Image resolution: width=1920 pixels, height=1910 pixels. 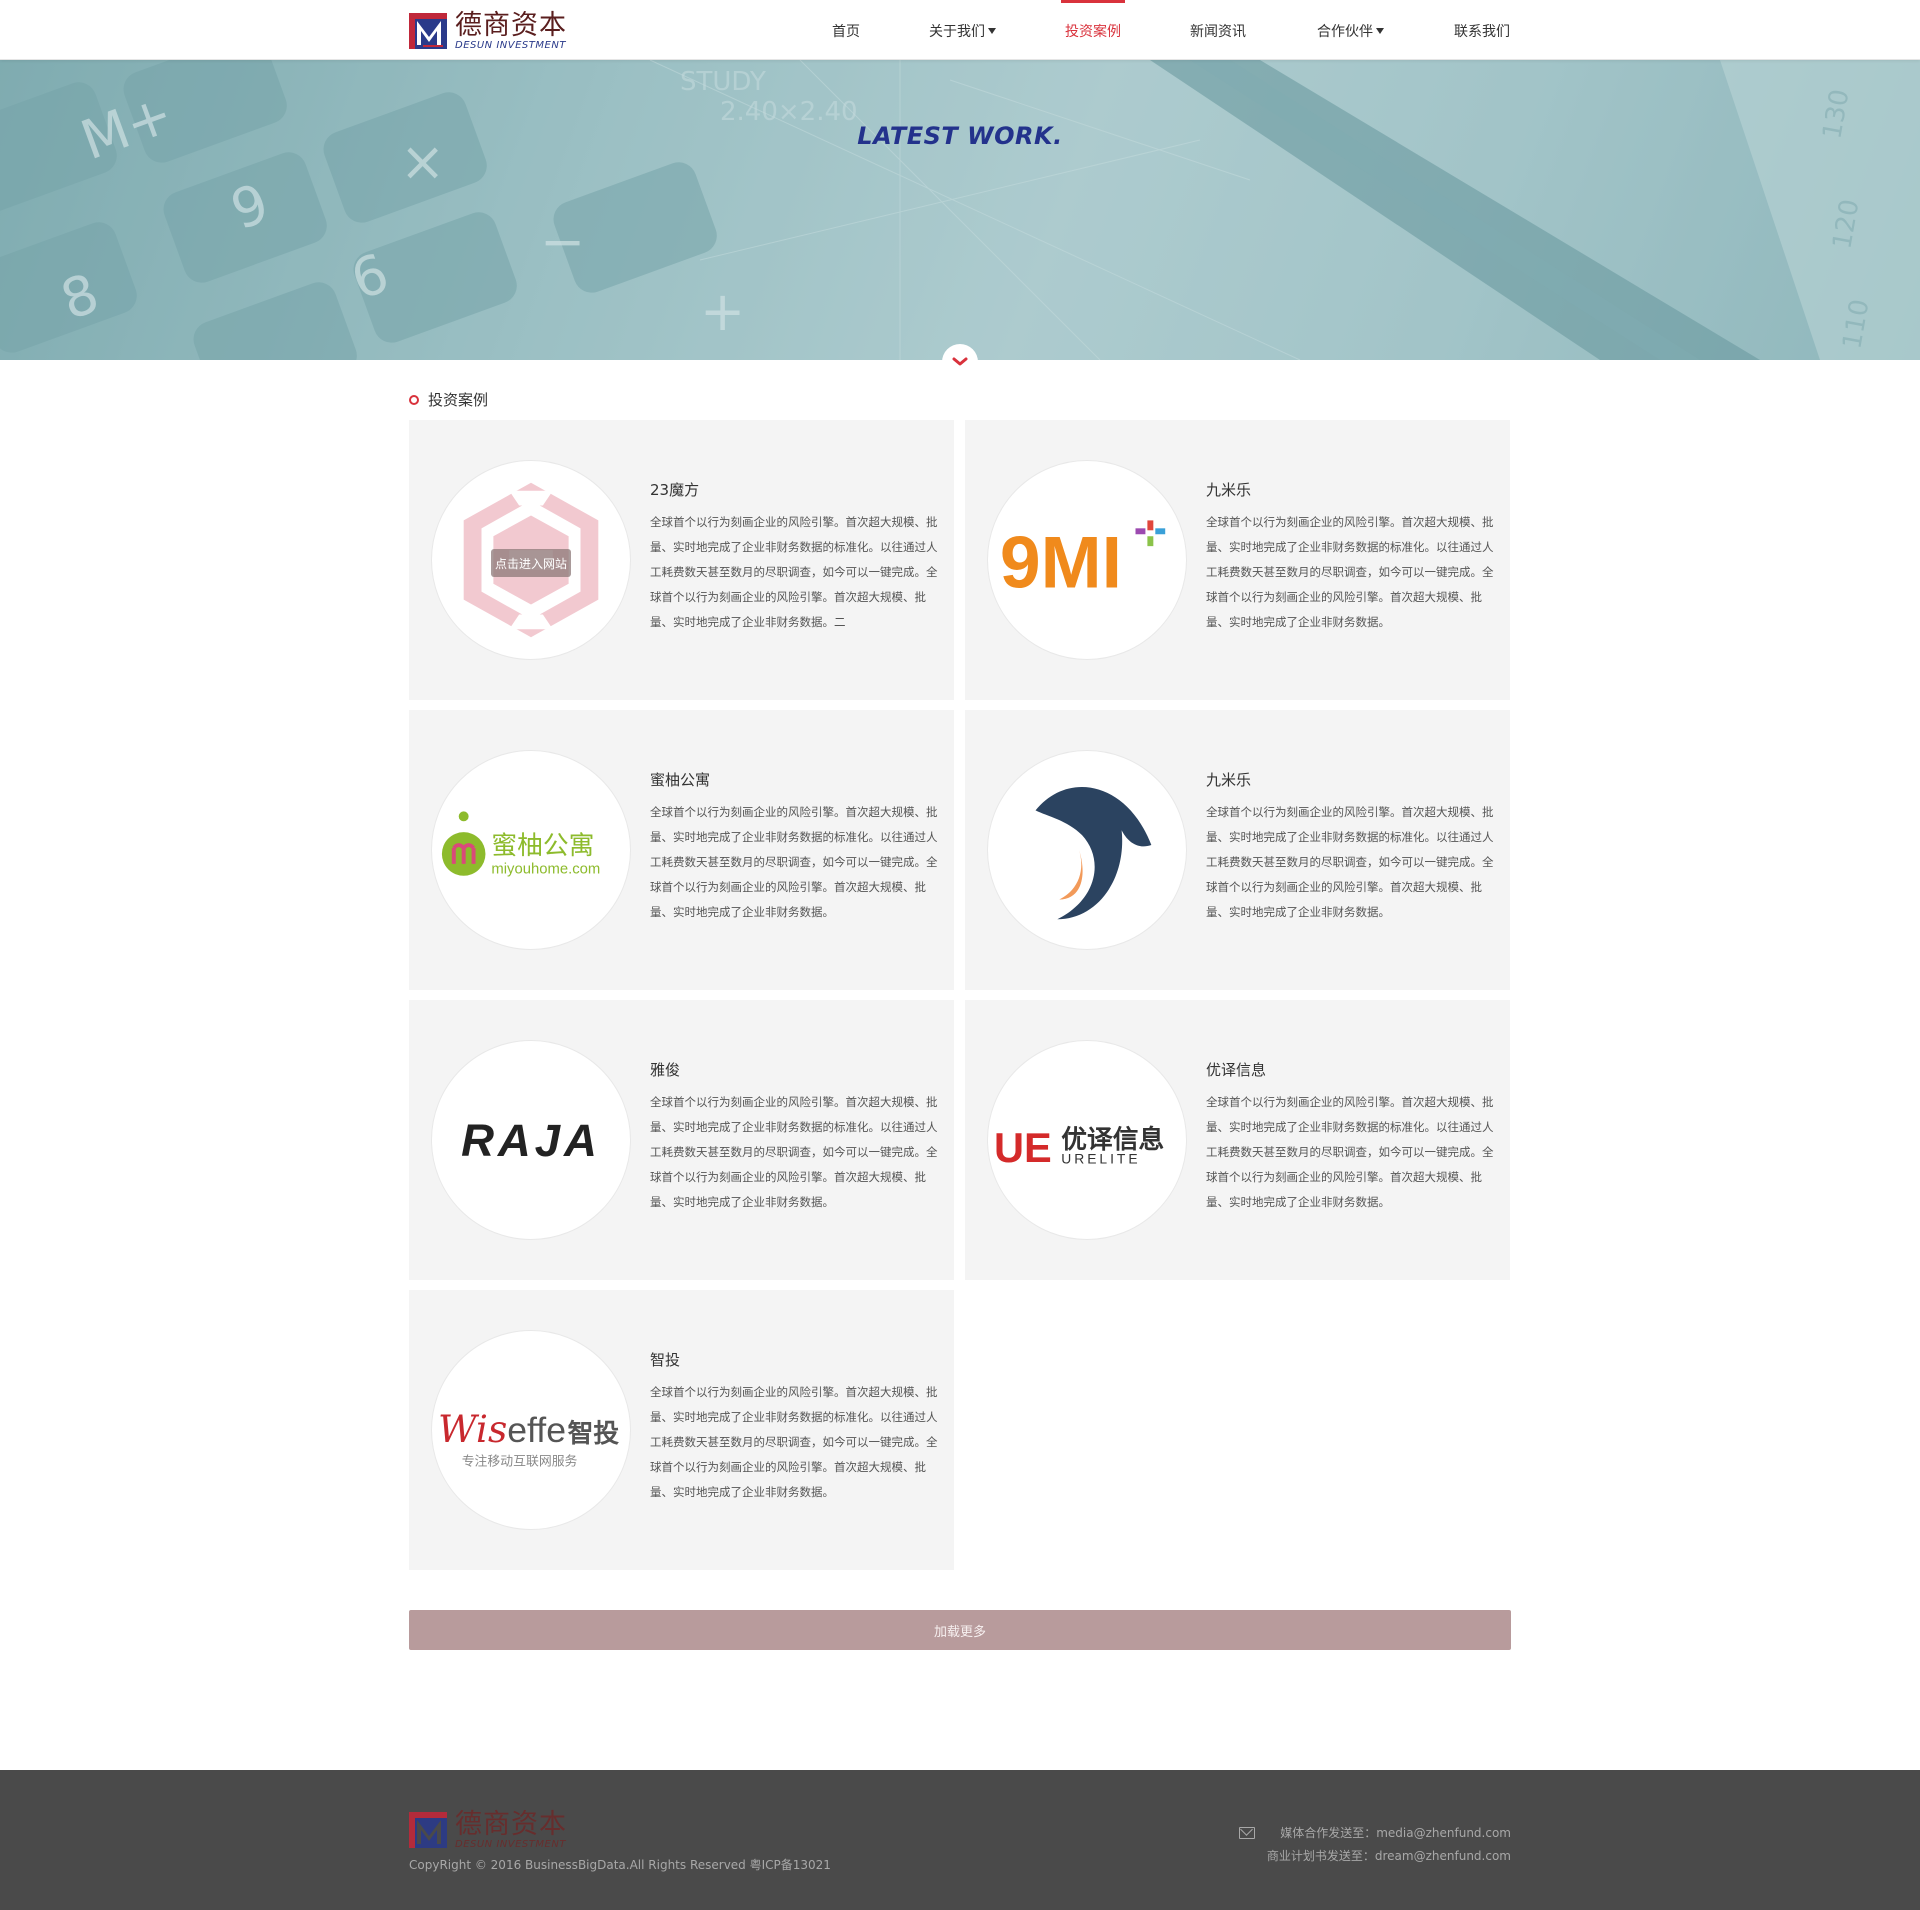 I want to click on case-logo: UE 优译信息 URELITE, so click(x=1087, y=1140).